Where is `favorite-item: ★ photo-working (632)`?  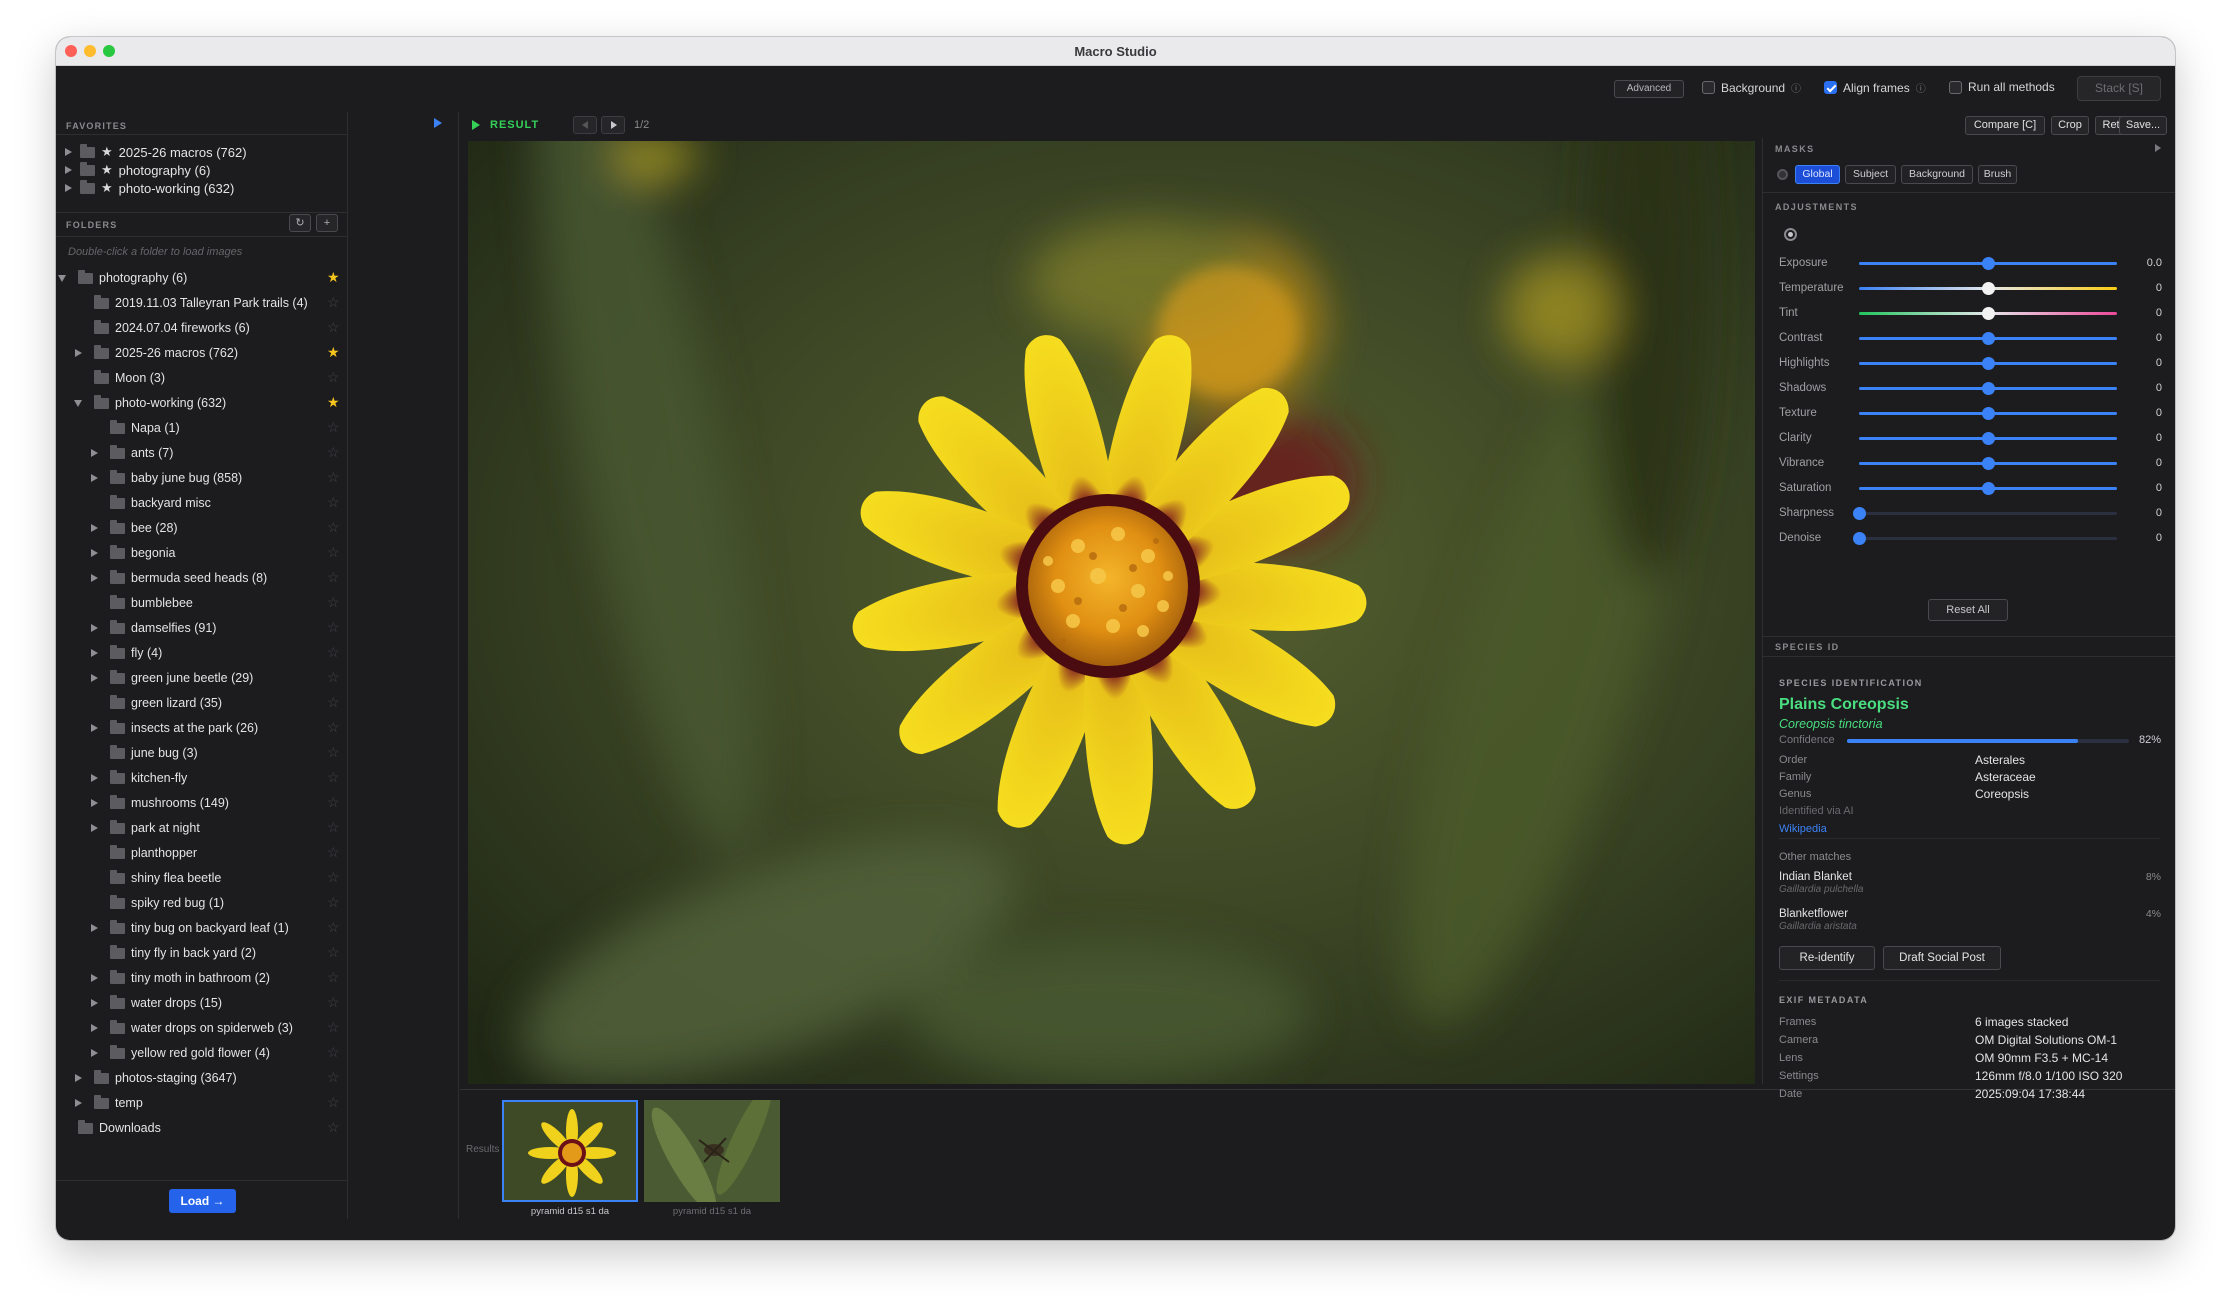 favorite-item: ★ photo-working (632) is located at coordinates (149, 188).